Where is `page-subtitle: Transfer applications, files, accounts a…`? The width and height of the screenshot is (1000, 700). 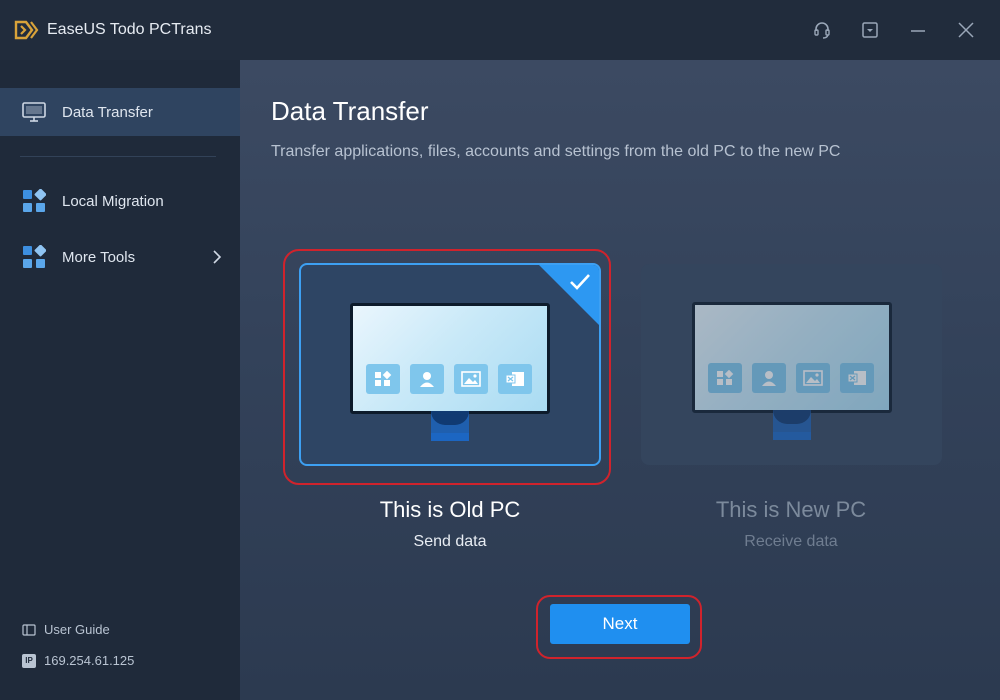
page-subtitle: Transfer applications, files, accounts a… is located at coordinates (556, 151).